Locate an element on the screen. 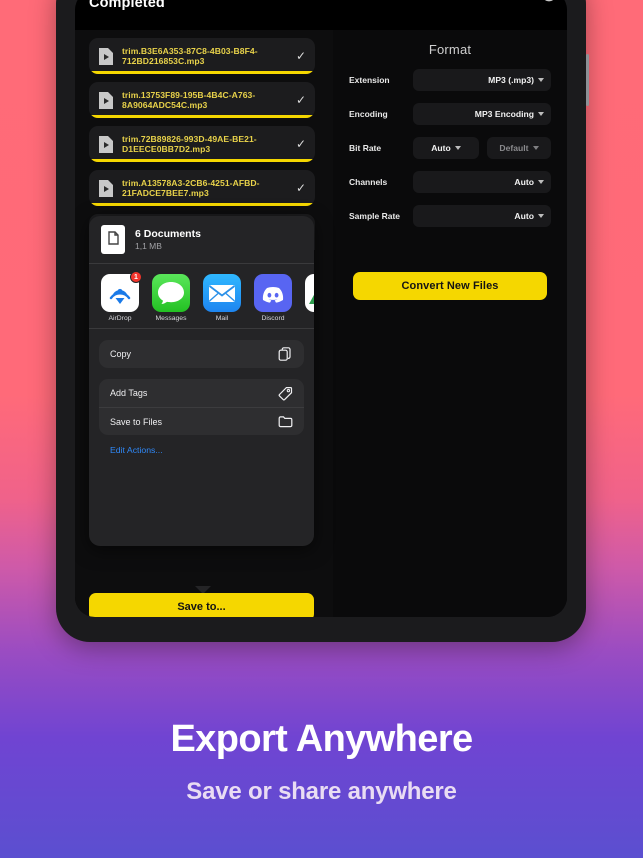 The image size is (643, 858). format-label: Encoding is located at coordinates (368, 114).